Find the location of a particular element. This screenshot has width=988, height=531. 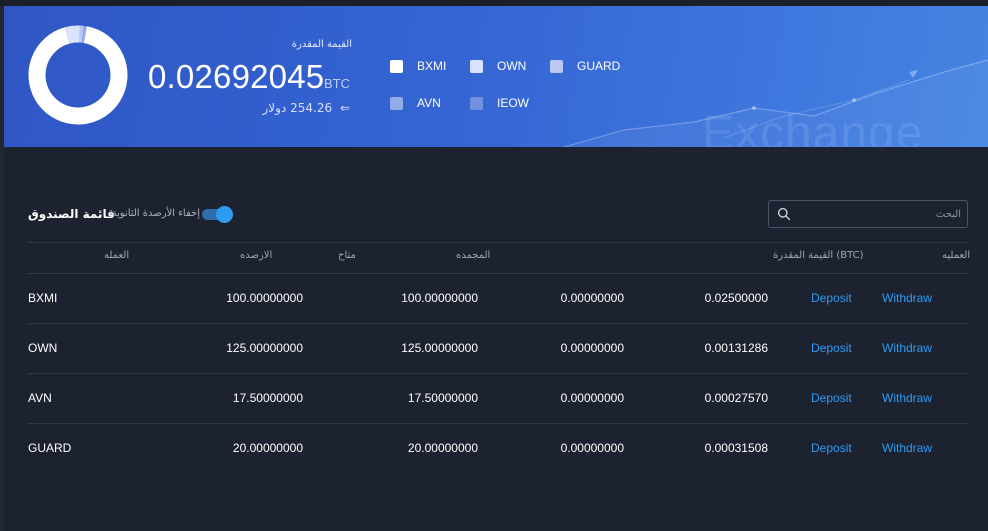

fiat-value: 254.26 دولار is located at coordinates (297, 108).